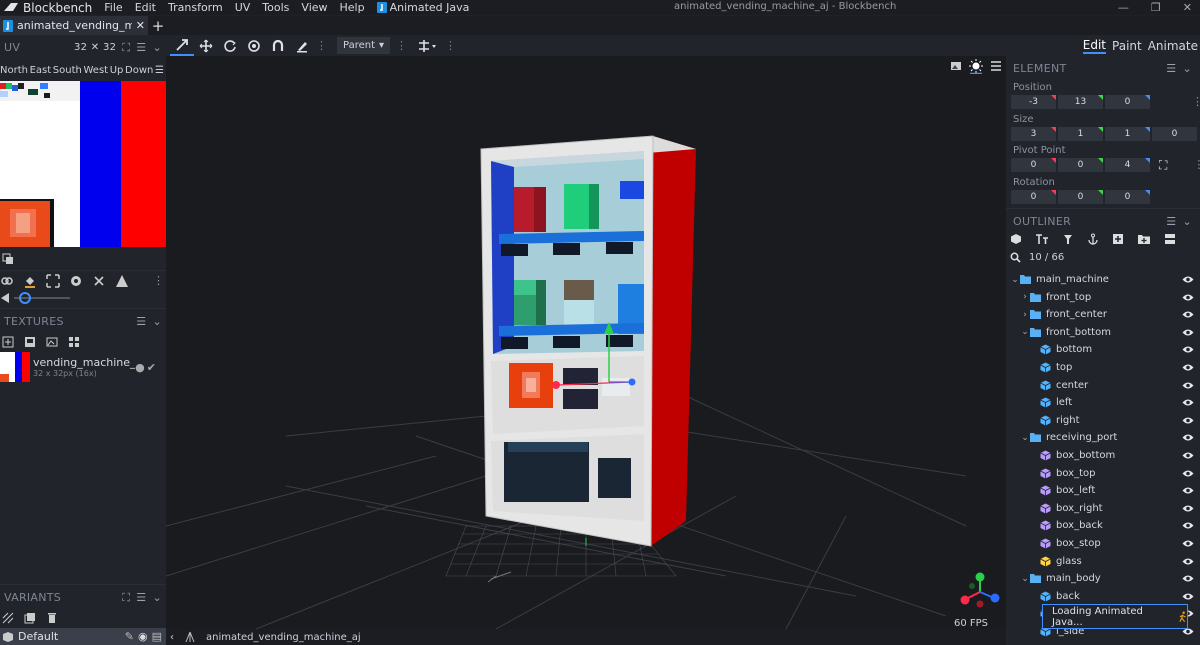 This screenshot has height=645, width=1200. I want to click on lighting-icon, so click(976, 66).